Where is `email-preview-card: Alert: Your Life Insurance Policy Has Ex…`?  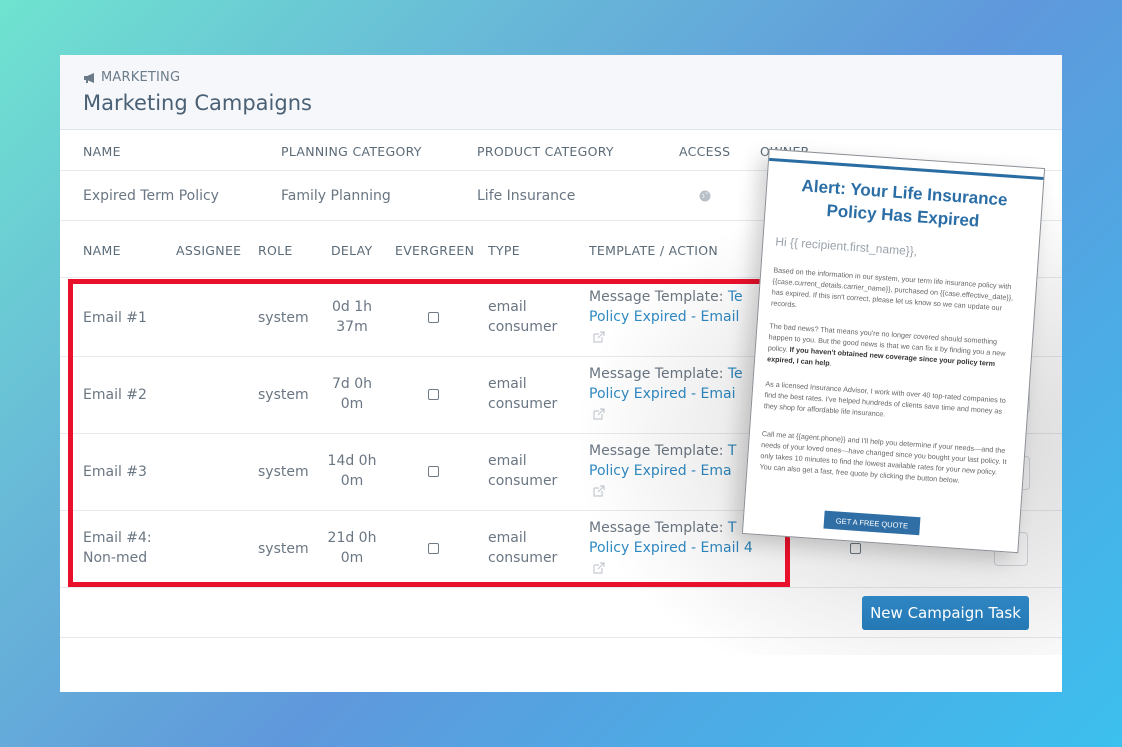
email-preview-card: Alert: Your Life Insurance Policy Has Ex… is located at coordinates (893, 351).